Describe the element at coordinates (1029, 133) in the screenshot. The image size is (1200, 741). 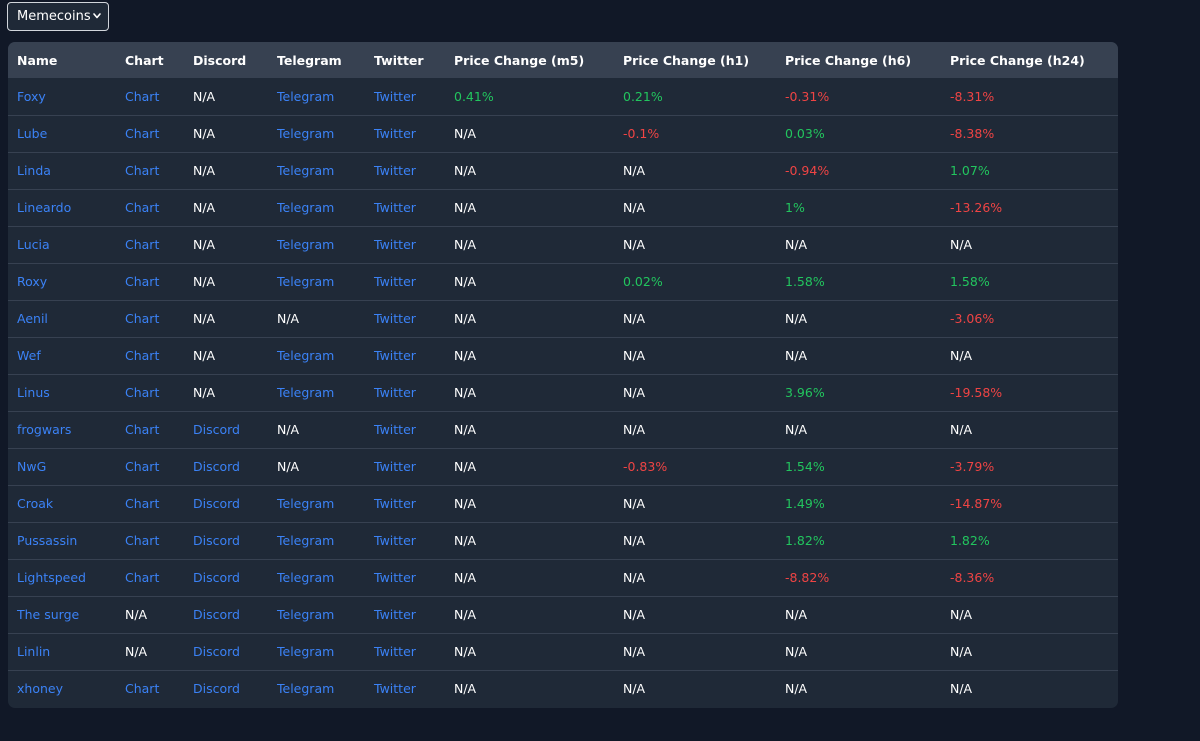
I see `price-change-h24: -8.38%` at that location.